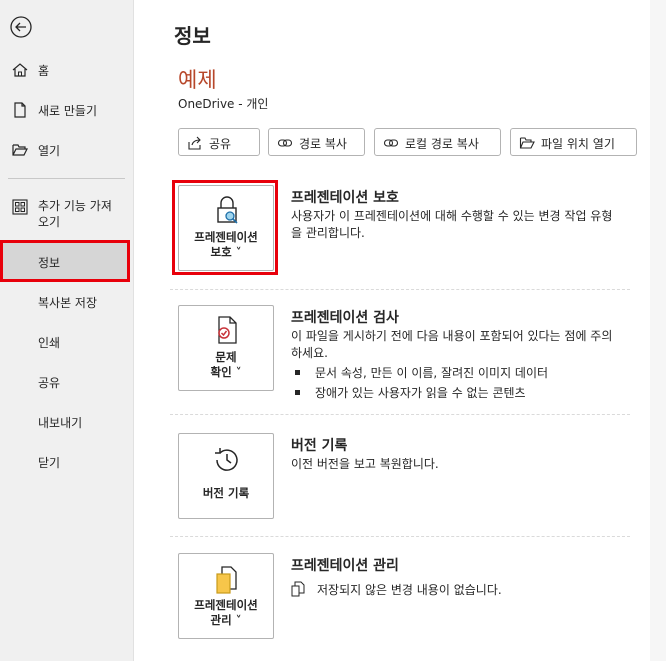 The width and height of the screenshot is (666, 661). Describe the element at coordinates (21, 27) in the screenshot. I see `back-arrow-icon` at that location.